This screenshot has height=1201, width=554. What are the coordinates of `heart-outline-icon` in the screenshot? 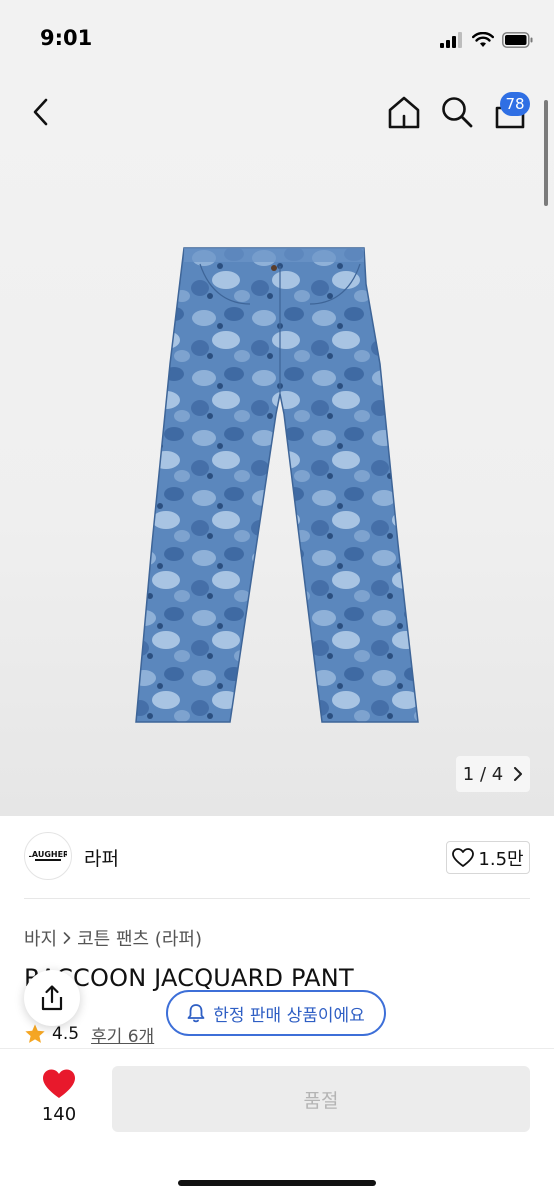 It's located at (463, 857).